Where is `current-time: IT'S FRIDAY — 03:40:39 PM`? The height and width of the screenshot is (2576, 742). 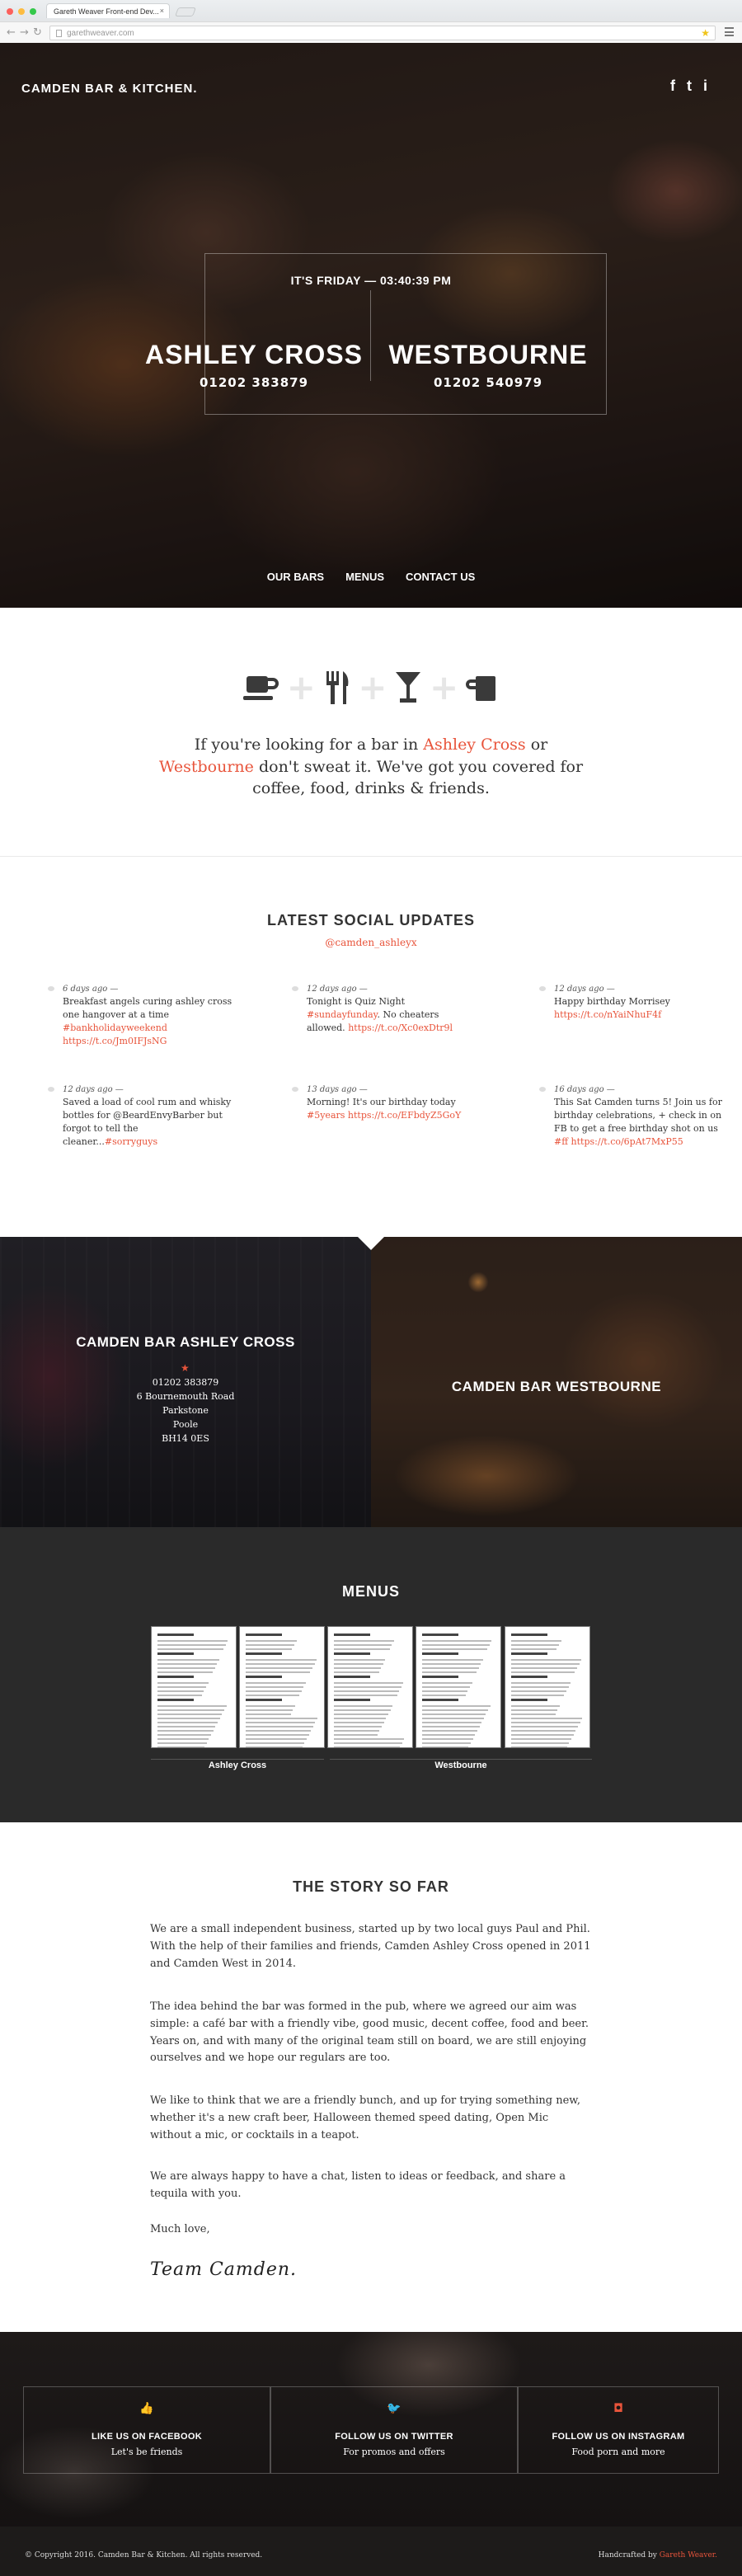 current-time: IT'S FRIDAY — 03:40:39 PM is located at coordinates (371, 280).